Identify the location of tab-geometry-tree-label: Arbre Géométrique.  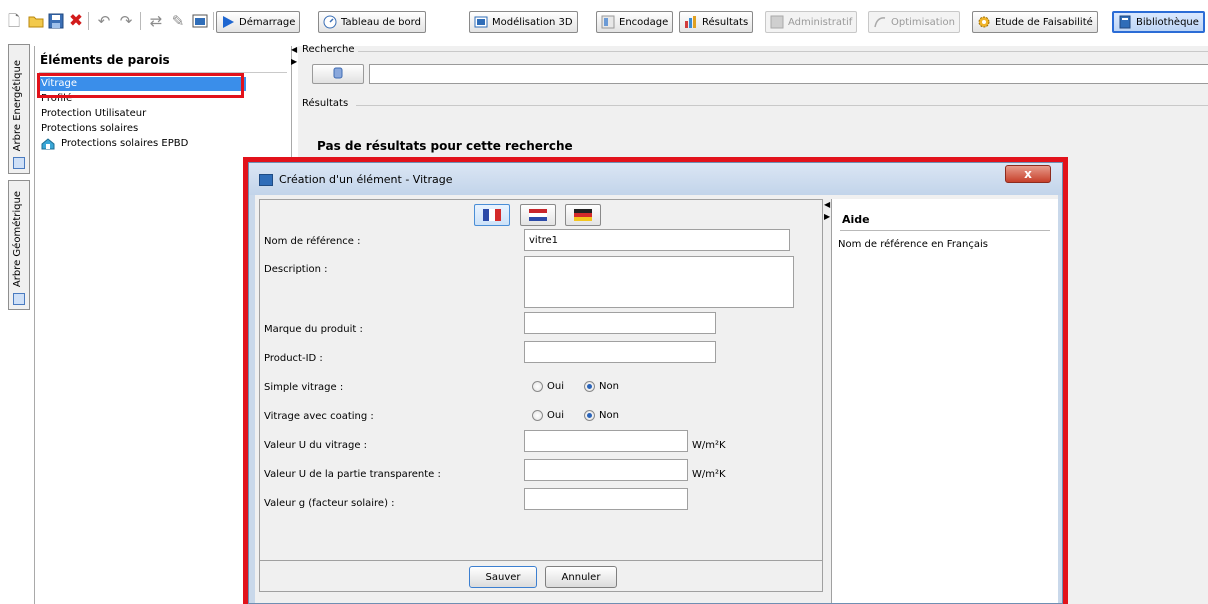
(17, 238).